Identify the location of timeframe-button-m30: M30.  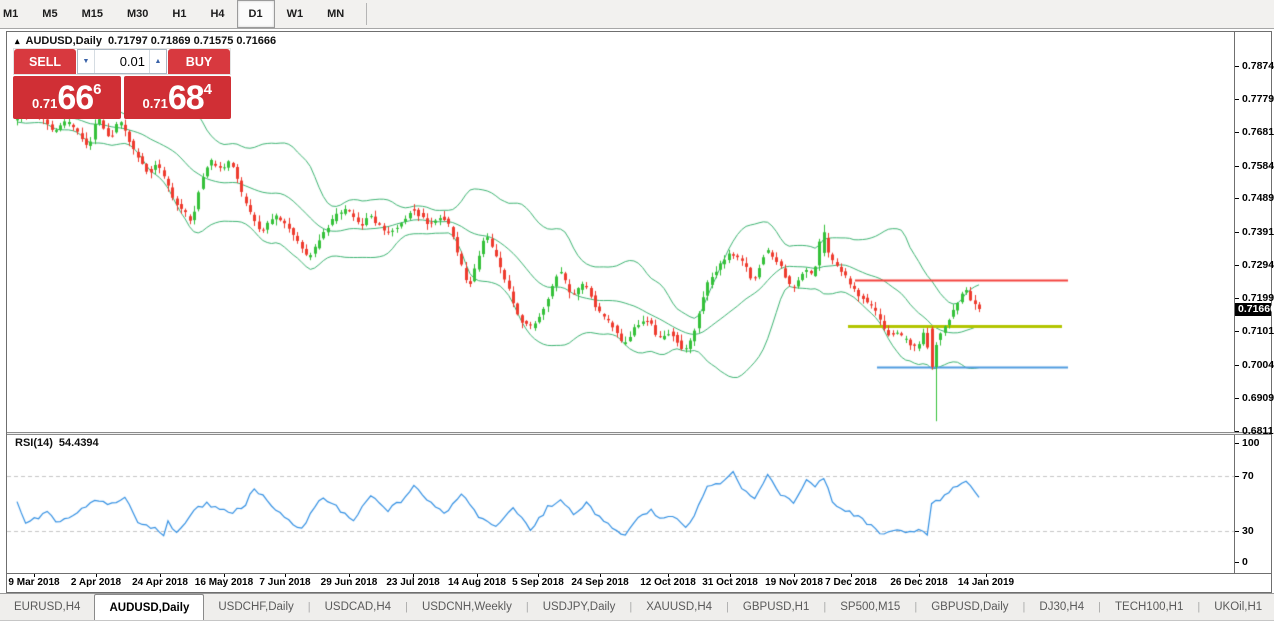
(137, 14).